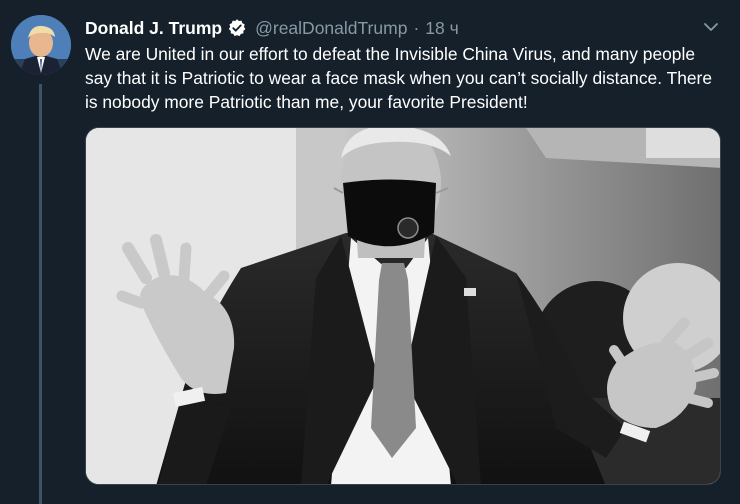  What do you see at coordinates (40, 294) in the screenshot?
I see `thread-line` at bounding box center [40, 294].